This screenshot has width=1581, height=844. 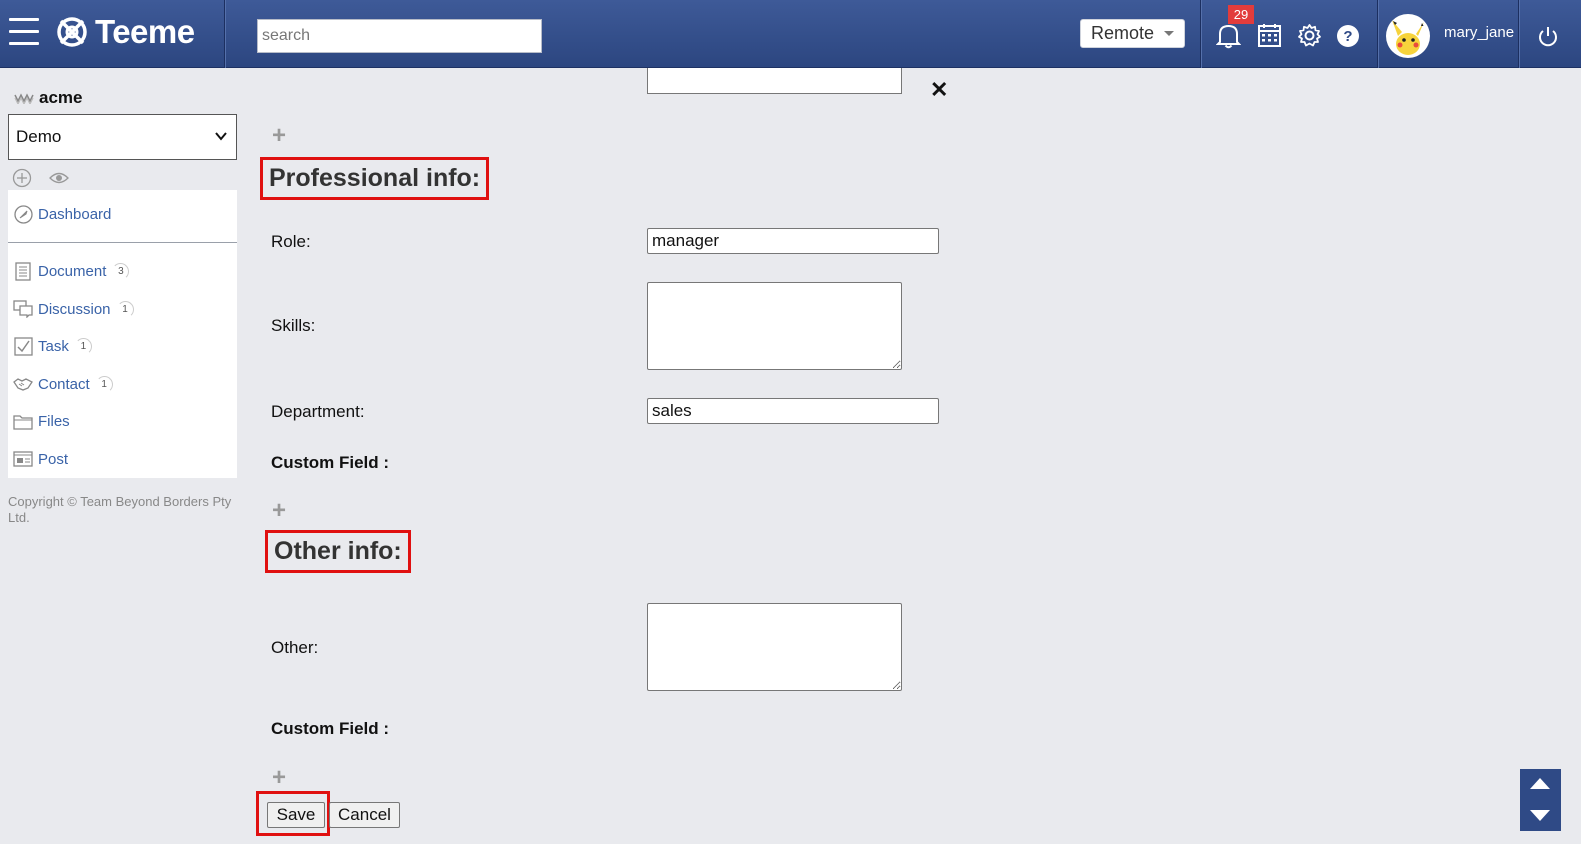 I want to click on mode-dropdown: Remote, so click(x=1132, y=33).